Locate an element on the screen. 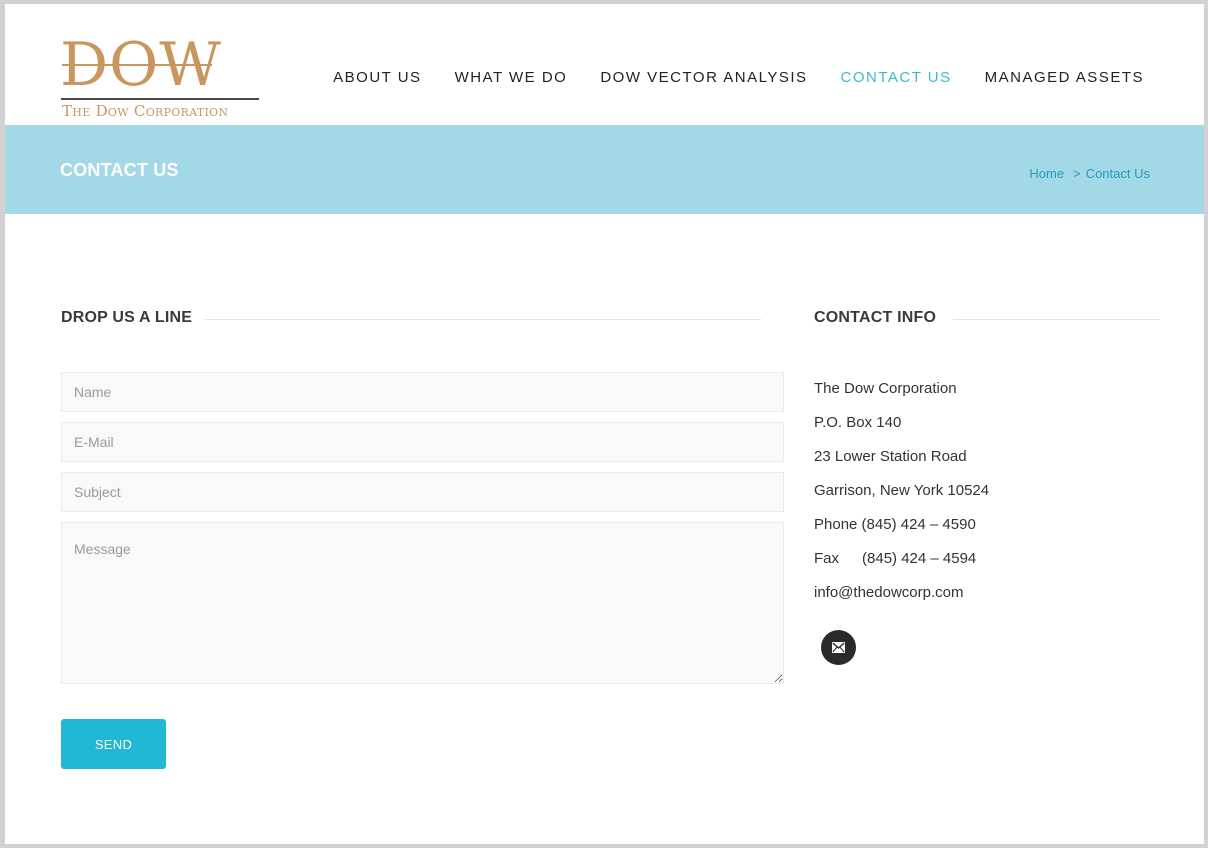 The width and height of the screenshot is (1208, 848). fax-number: (845) 424 – 4594 is located at coordinates (919, 558).